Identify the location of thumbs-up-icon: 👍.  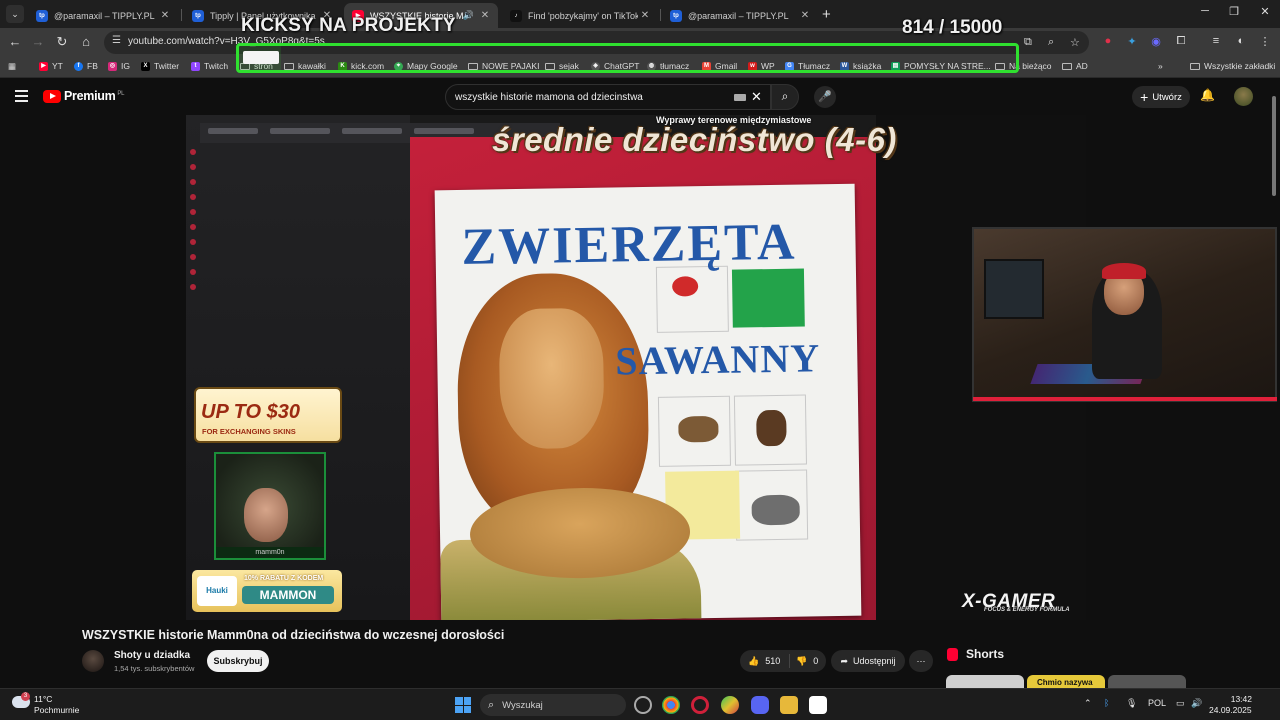
(754, 660).